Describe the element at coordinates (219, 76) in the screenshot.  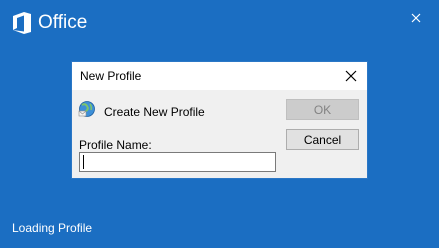
I see `dialog-titlebar: New Profile` at that location.